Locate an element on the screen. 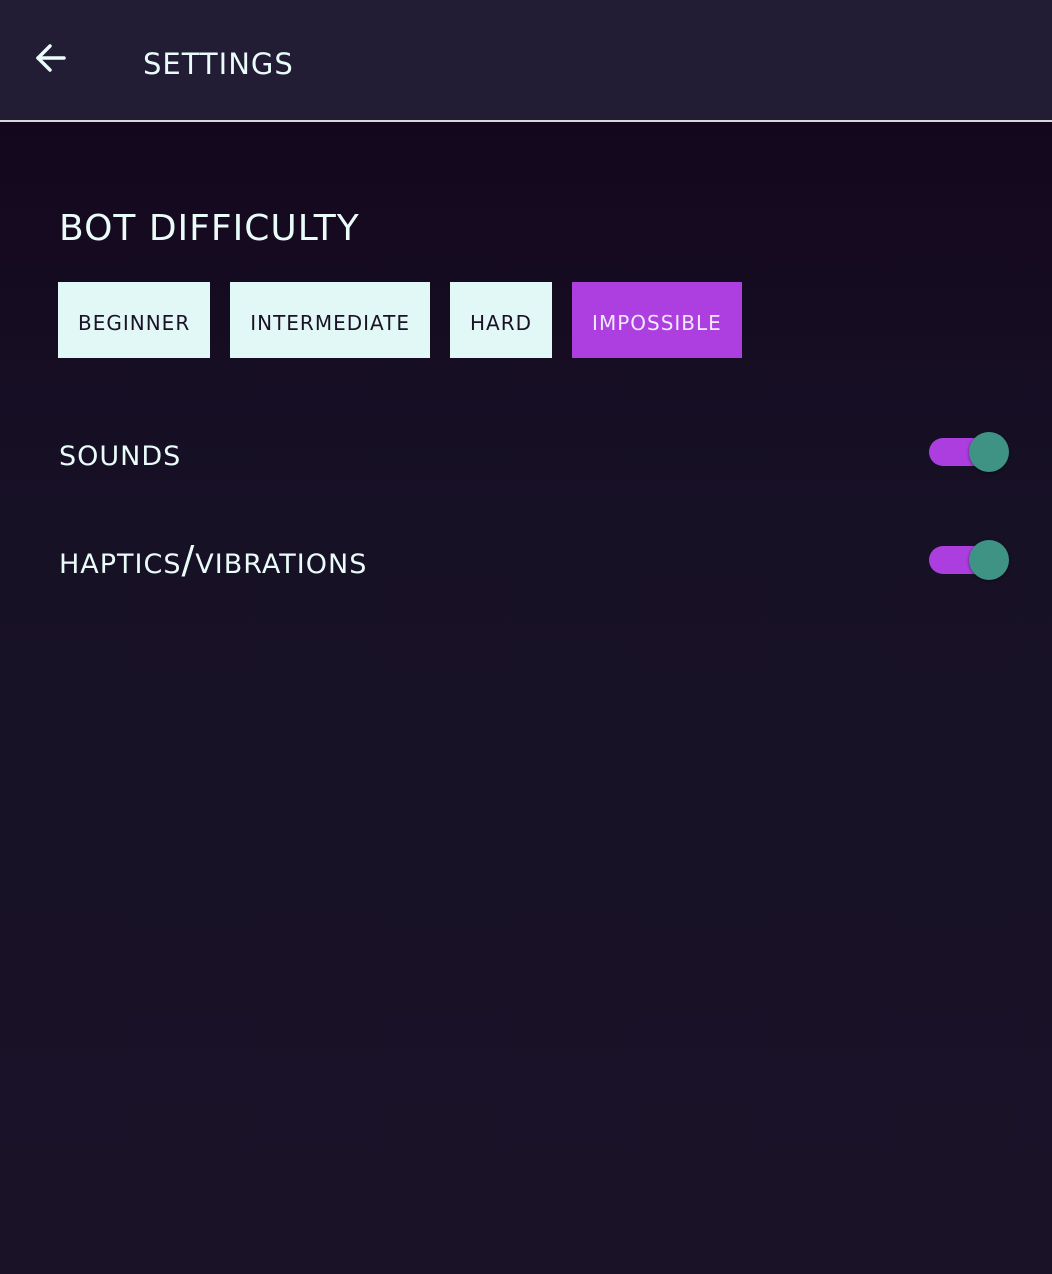  back-button is located at coordinates (50, 60).